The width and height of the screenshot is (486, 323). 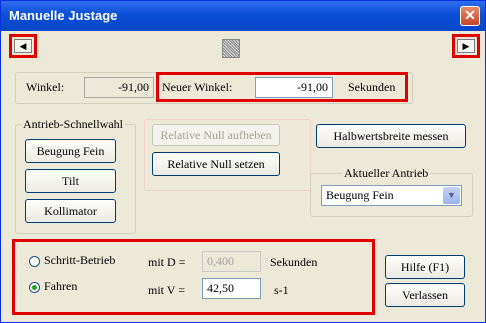 I want to click on d-label: mit D =, so click(x=167, y=262).